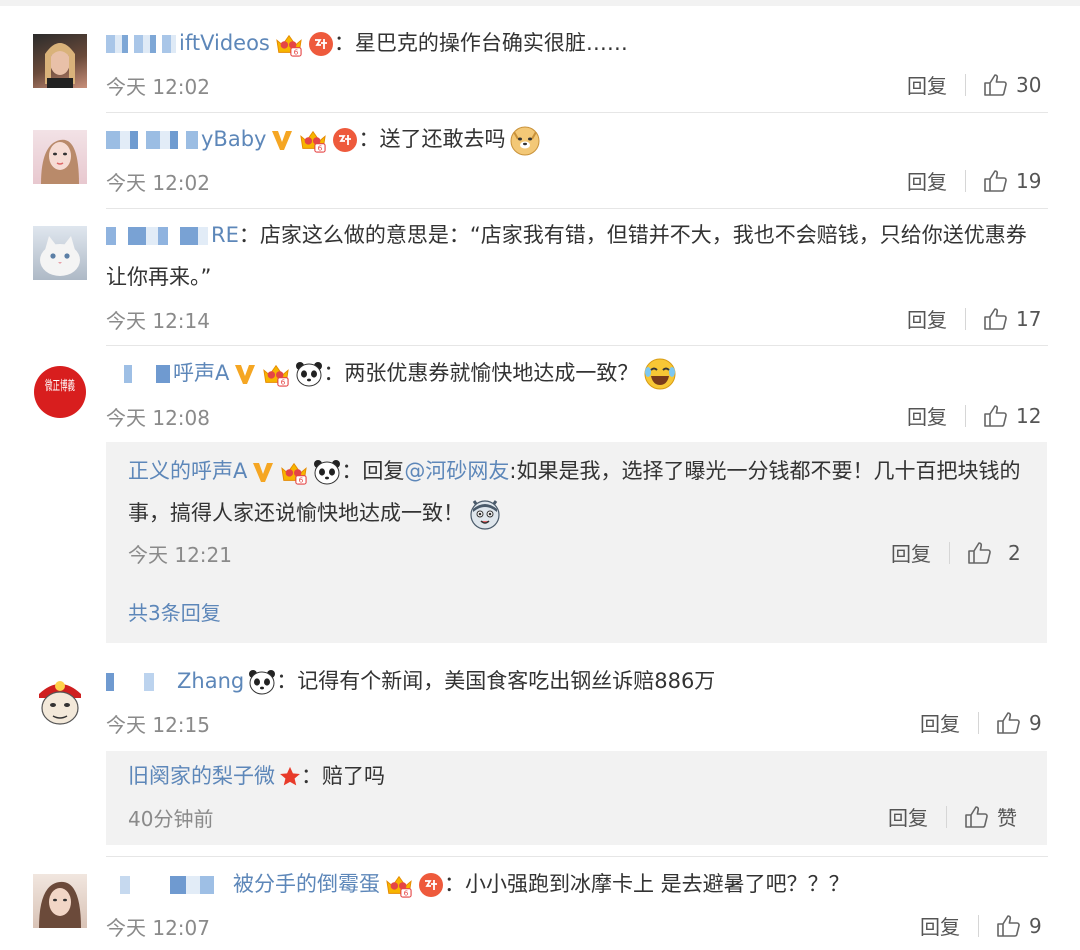 The width and height of the screenshot is (1080, 950). What do you see at coordinates (576, 798) in the screenshot?
I see `reply-box: 旧阕家的梨子微 ：赔了吗 40分钟前 回复 赞` at bounding box center [576, 798].